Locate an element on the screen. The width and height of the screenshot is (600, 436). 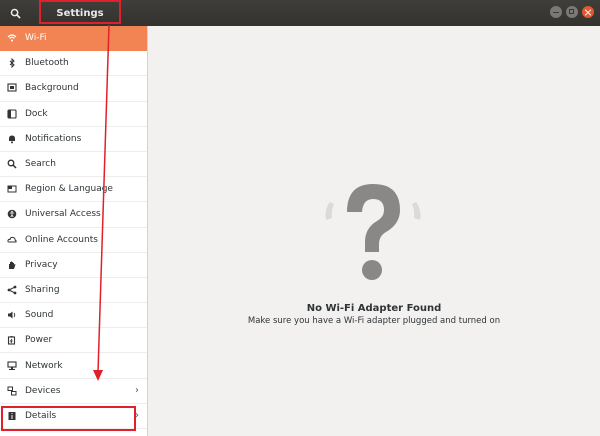
sidebar-item-devices: Devices › is located at coordinates (73, 391).